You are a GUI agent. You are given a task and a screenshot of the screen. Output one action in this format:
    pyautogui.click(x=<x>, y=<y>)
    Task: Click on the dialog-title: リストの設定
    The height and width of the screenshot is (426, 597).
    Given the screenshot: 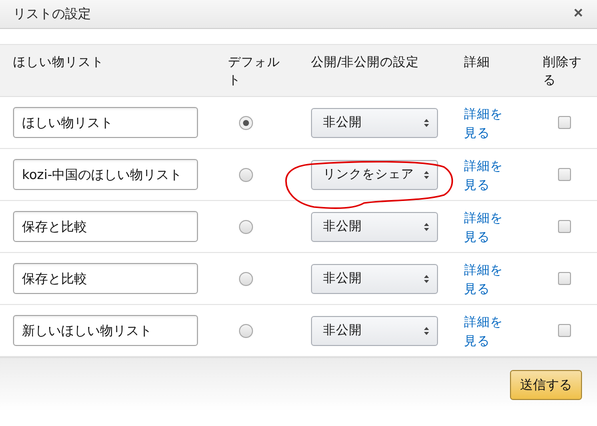 What is the action you would take?
    pyautogui.click(x=52, y=14)
    